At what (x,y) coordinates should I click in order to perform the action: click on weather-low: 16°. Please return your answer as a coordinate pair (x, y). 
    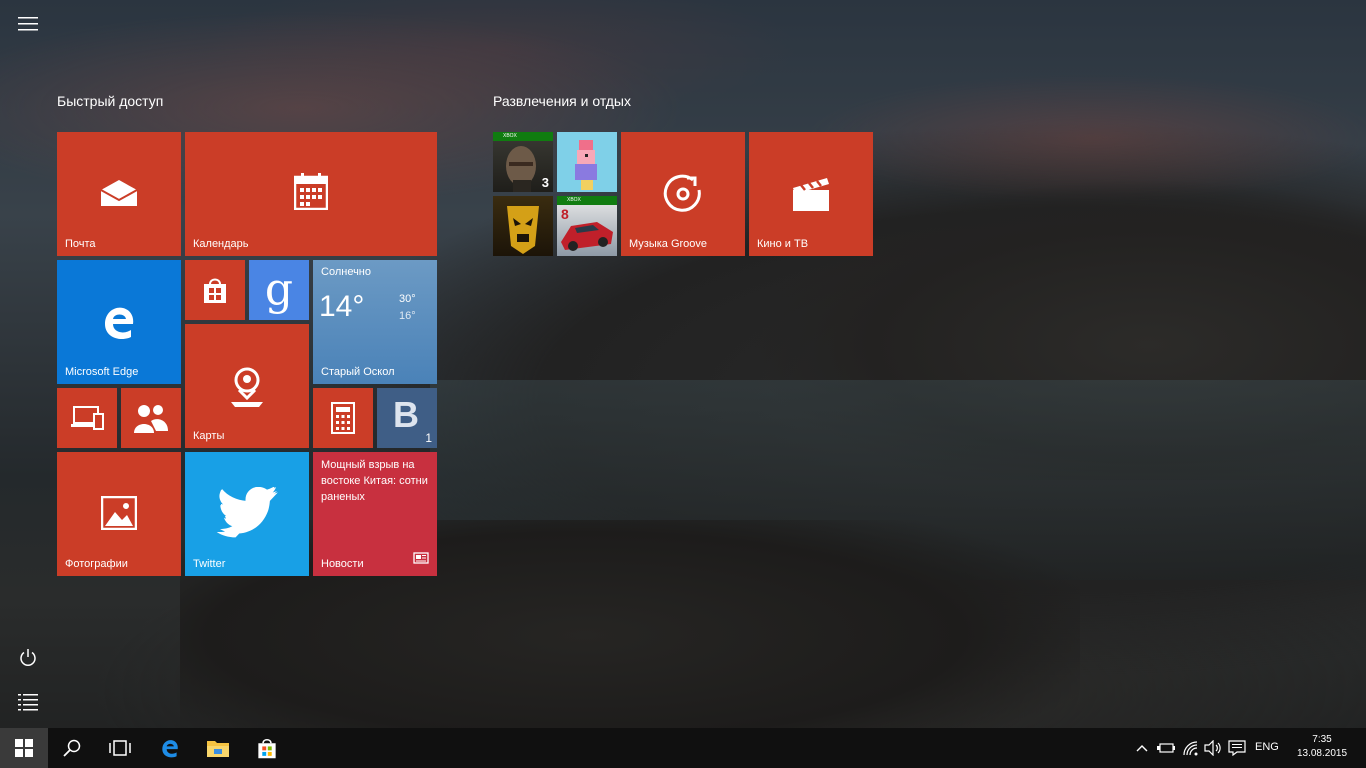
    Looking at the image, I should click on (407, 316).